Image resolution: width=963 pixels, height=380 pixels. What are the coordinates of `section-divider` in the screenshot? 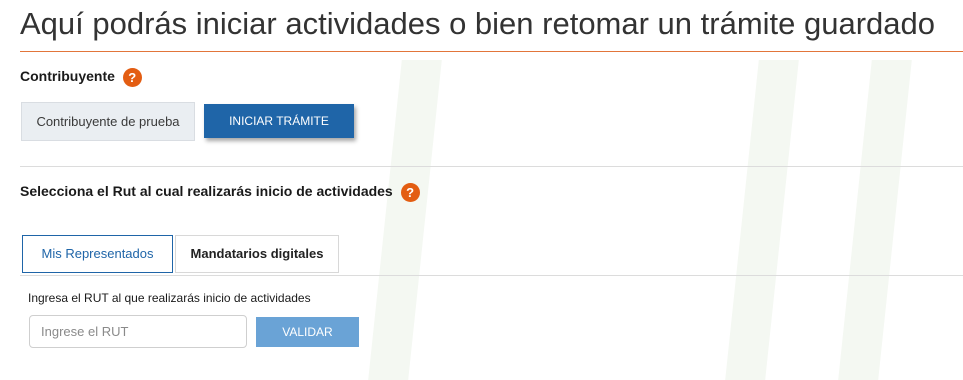 It's located at (491, 166).